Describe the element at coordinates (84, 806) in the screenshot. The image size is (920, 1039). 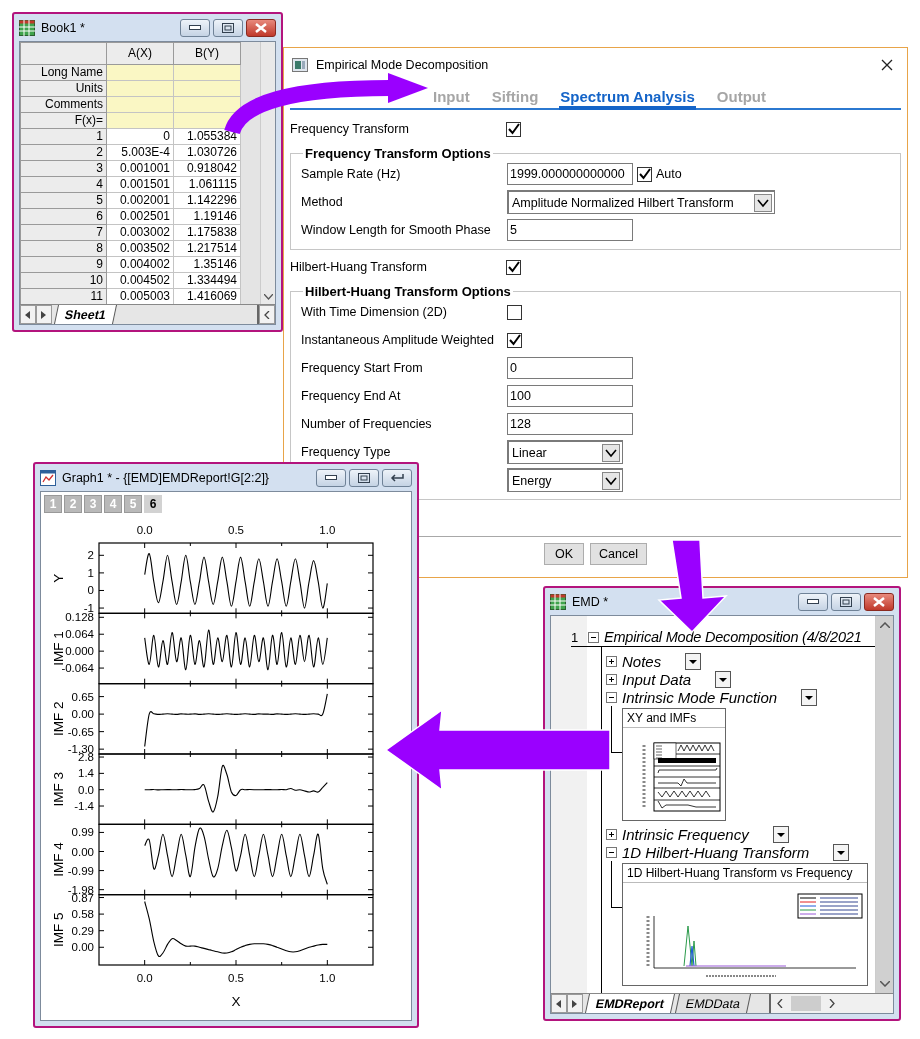
I see `tick-label: -1.4` at that location.